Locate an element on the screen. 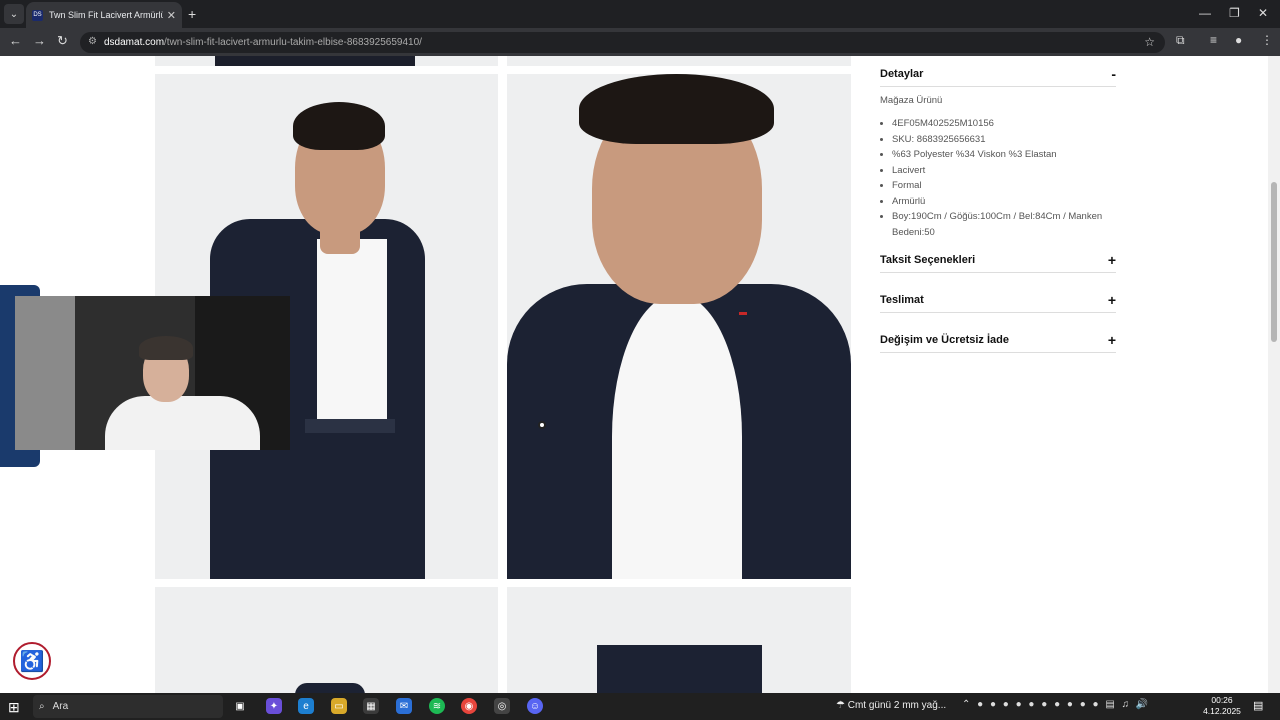  tab-title: Twn Slim Fit Lacivert Armürlü Ta is located at coordinates (106, 15).